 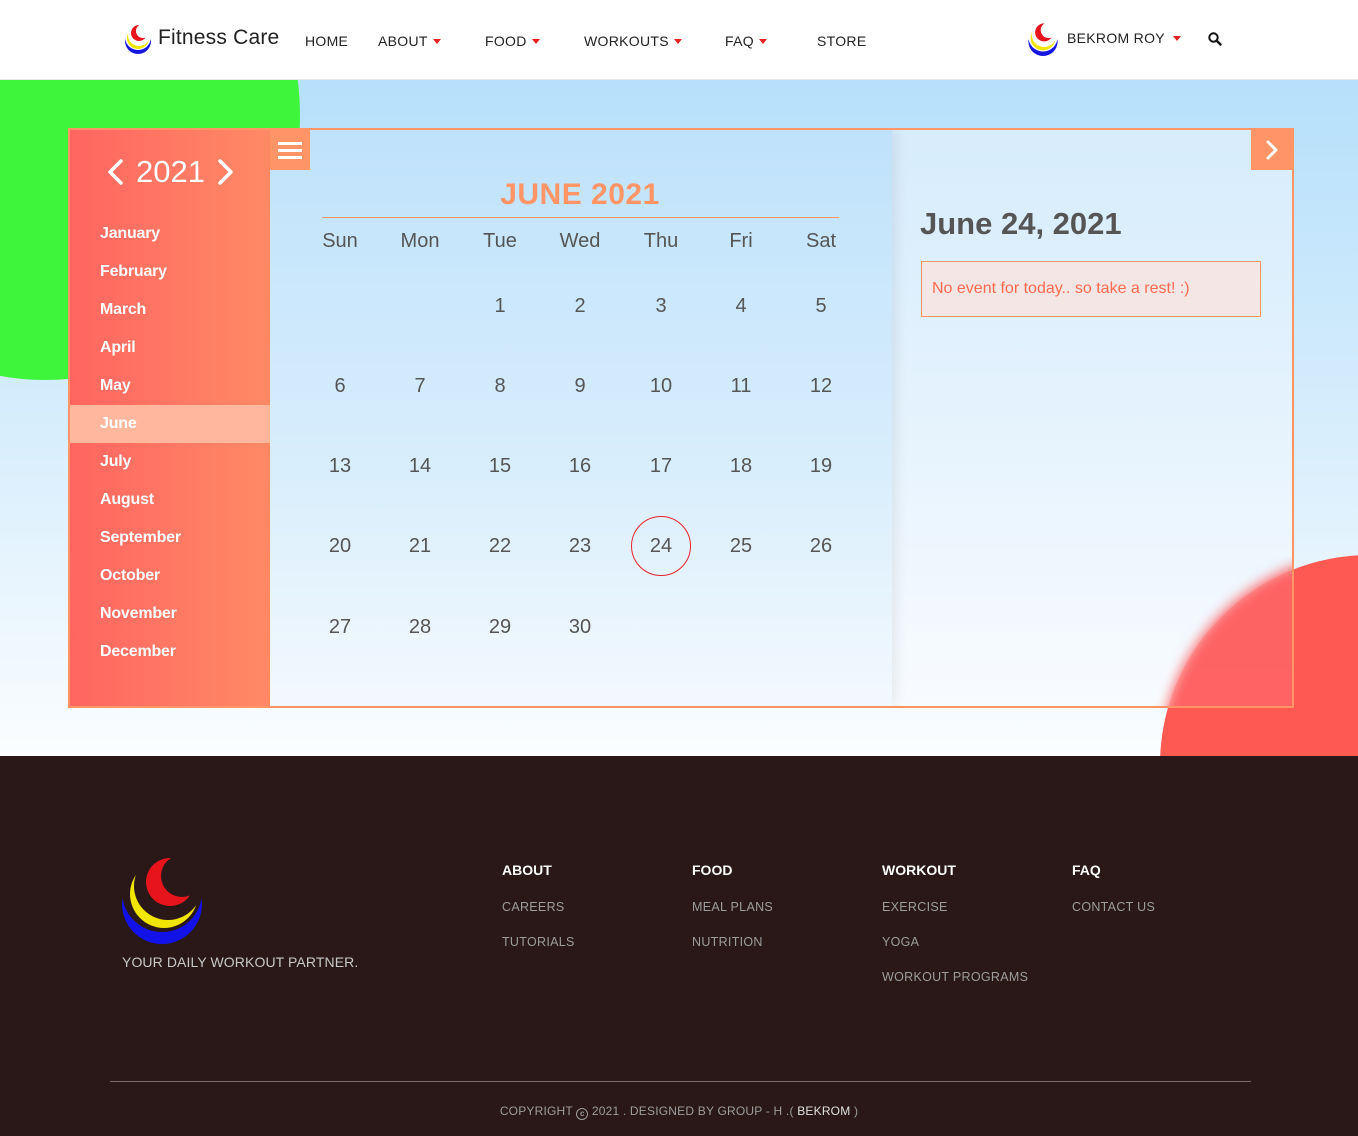 I want to click on month-item-june: June, so click(x=170, y=424).